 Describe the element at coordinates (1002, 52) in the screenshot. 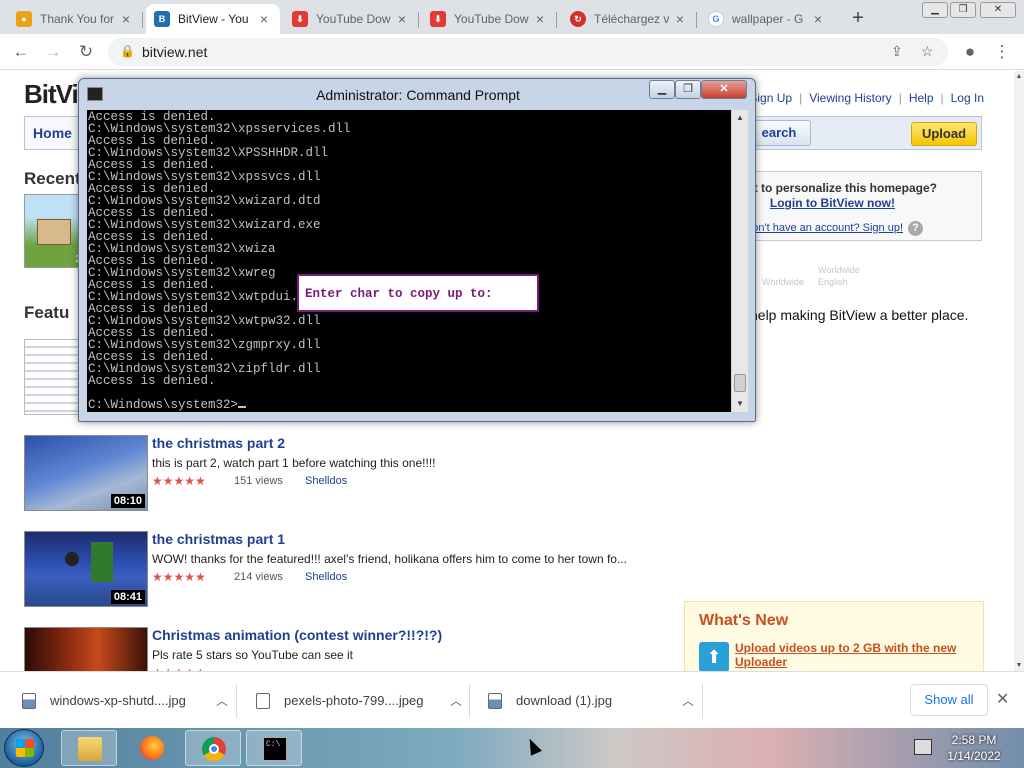

I see `menu-kebab-icon: ⋮` at that location.